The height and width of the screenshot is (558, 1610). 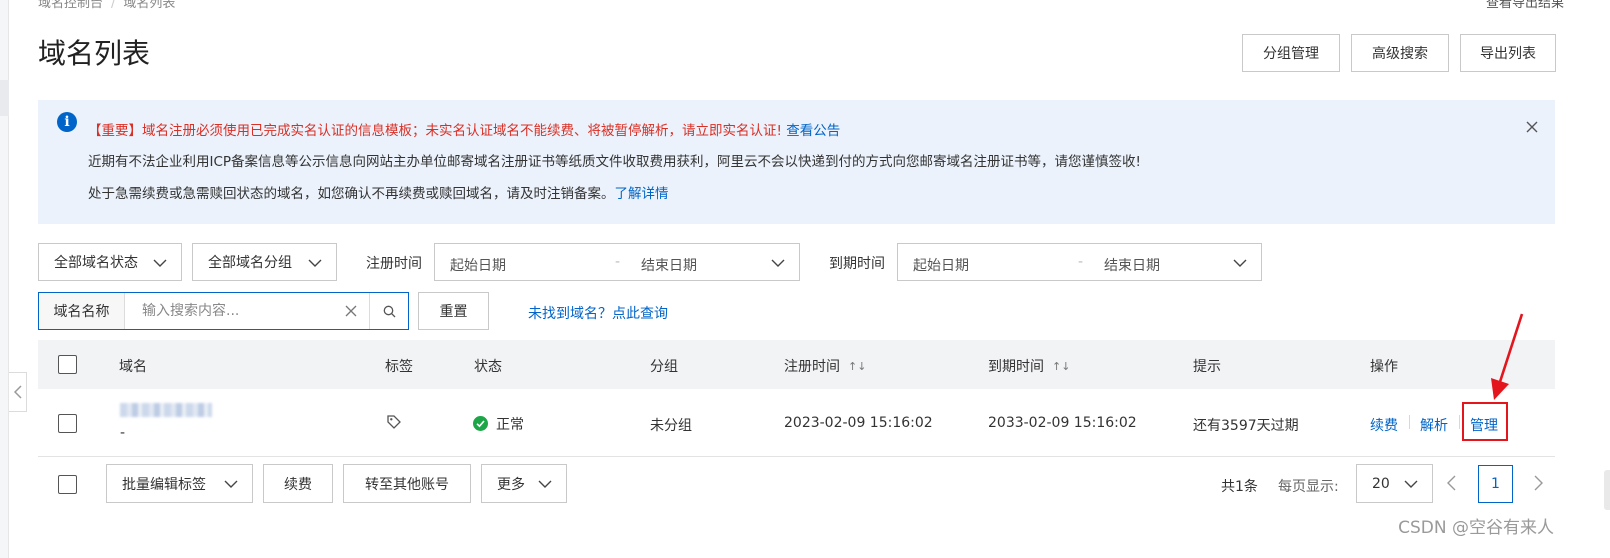 What do you see at coordinates (166, 410) in the screenshot?
I see `domain-name-redacted` at bounding box center [166, 410].